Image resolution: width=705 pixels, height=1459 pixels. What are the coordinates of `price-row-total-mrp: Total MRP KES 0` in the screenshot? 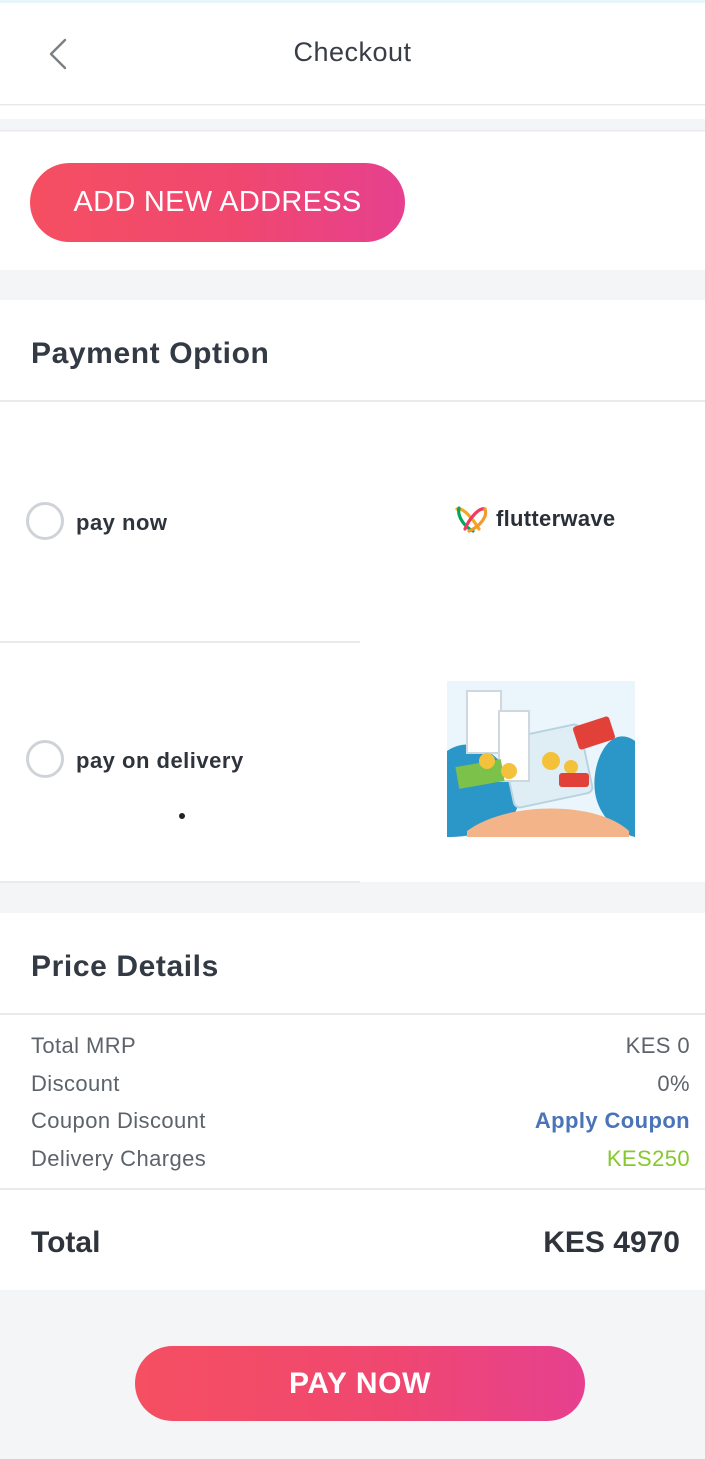 It's located at (360, 1048).